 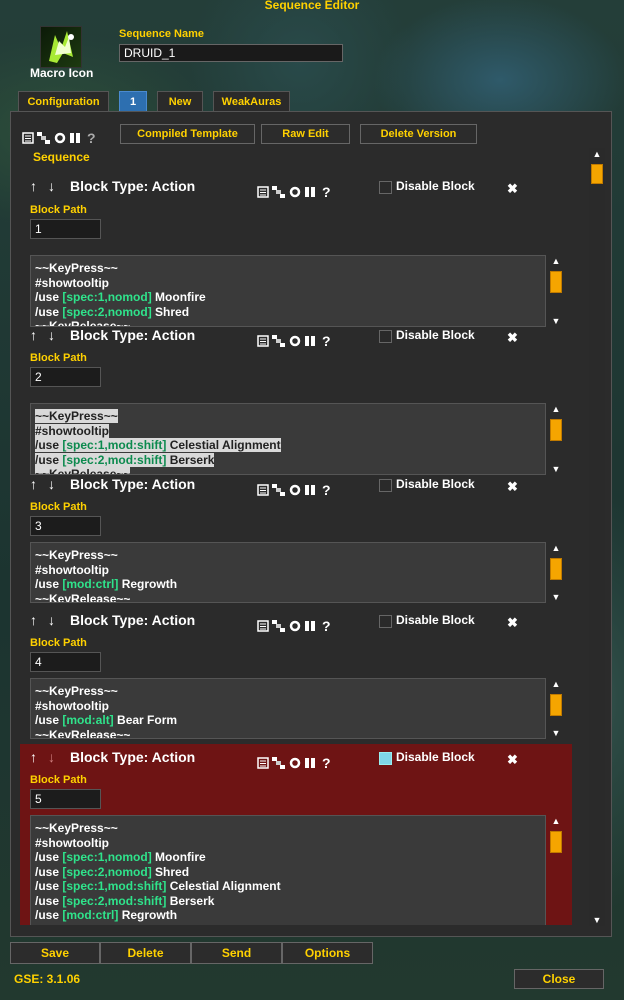 I want to click on save-button: Save, so click(x=55, y=953).